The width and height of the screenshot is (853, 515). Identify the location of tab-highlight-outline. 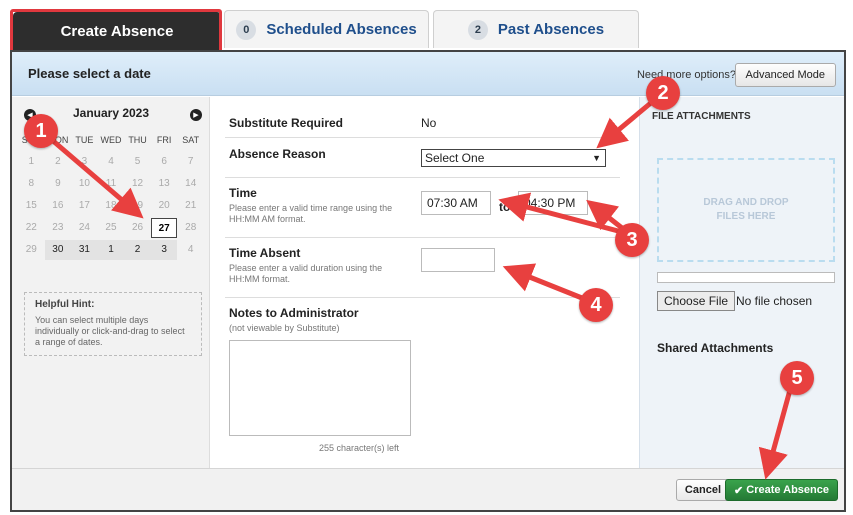
(116, 31).